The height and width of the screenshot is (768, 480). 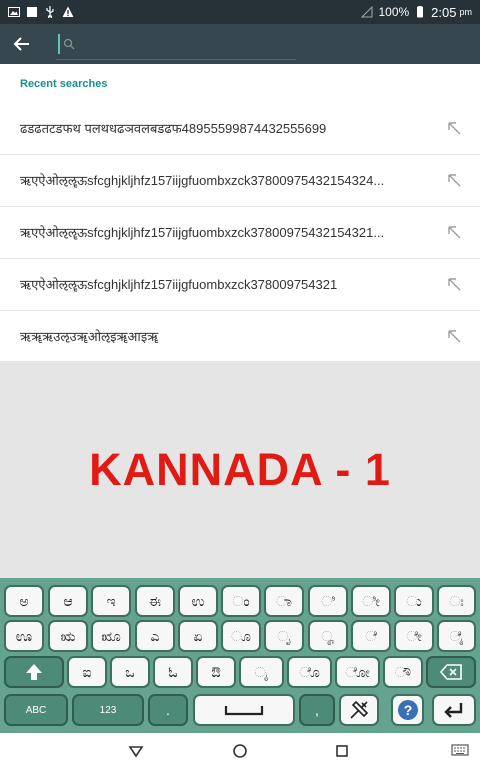 I want to click on back-button, so click(x=22, y=44).